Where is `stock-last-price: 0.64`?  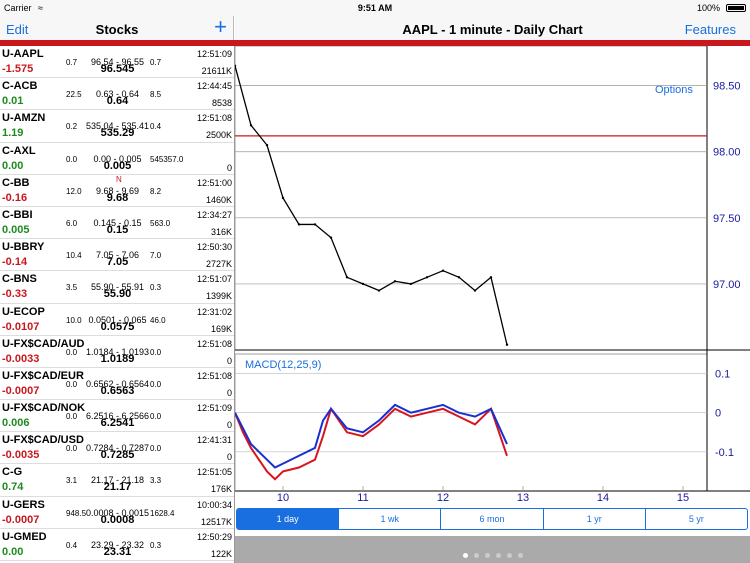 stock-last-price: 0.64 is located at coordinates (117, 101).